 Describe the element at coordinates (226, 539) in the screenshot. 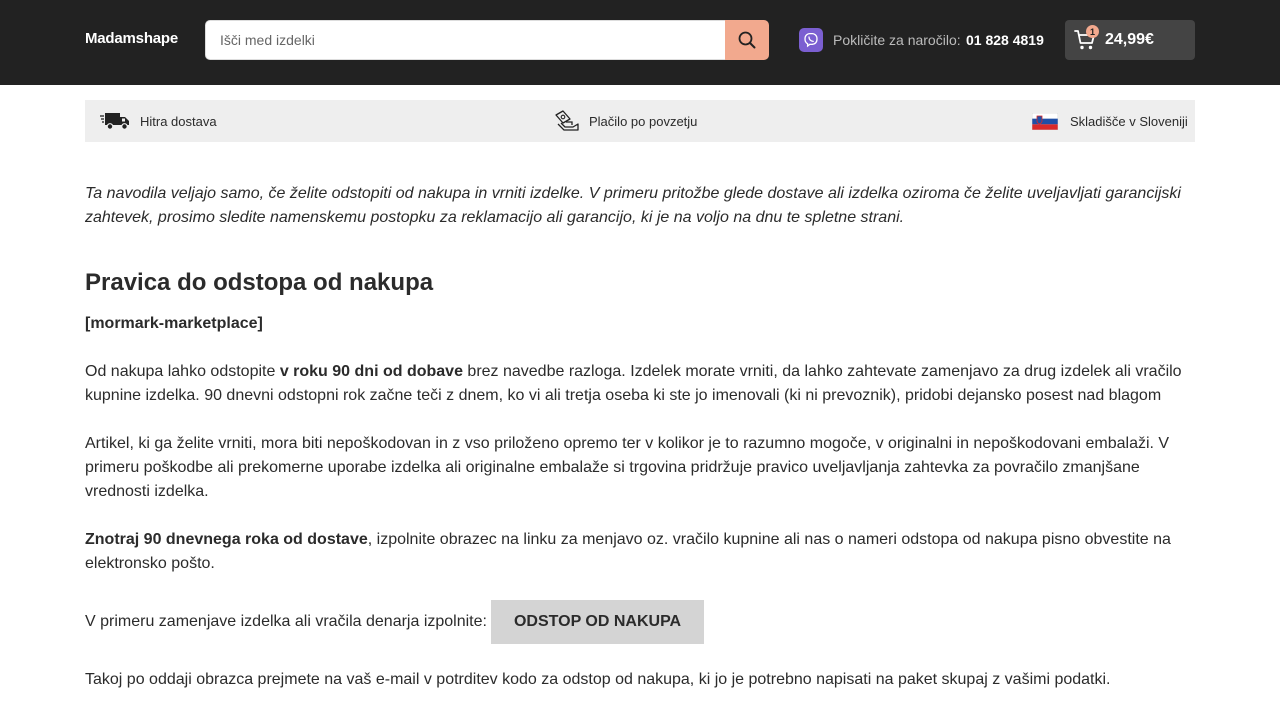

I see `paragraph-emphasis: Znotraj 90 dnevnega roka od dostave` at that location.